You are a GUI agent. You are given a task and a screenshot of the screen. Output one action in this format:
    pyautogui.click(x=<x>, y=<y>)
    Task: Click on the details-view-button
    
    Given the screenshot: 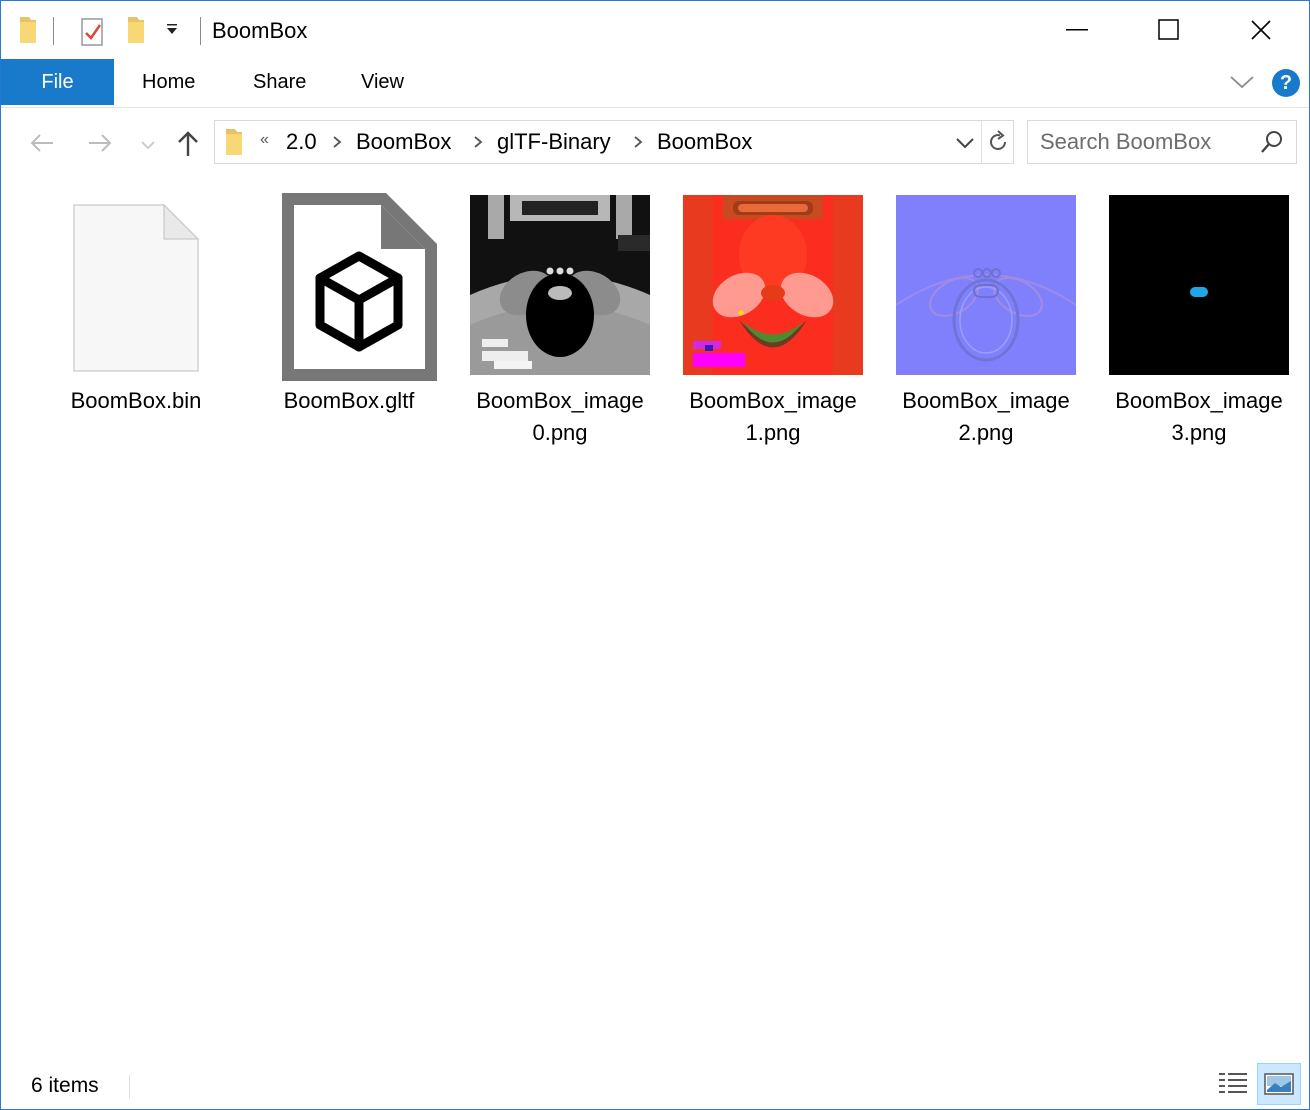 What is the action you would take?
    pyautogui.click(x=1233, y=1084)
    